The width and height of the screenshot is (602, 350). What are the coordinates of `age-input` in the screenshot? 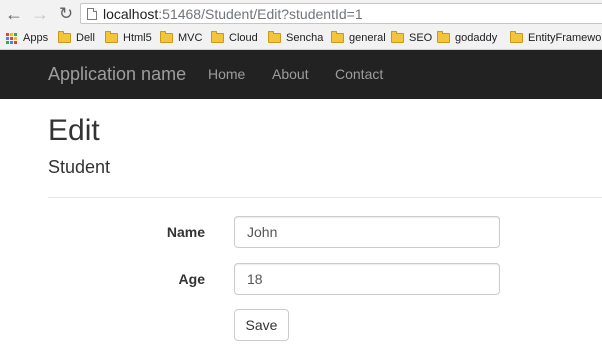 It's located at (367, 279).